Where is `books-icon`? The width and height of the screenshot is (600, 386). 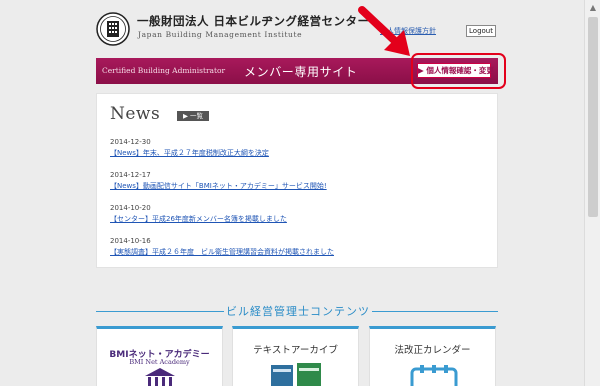
books-icon is located at coordinates (296, 374).